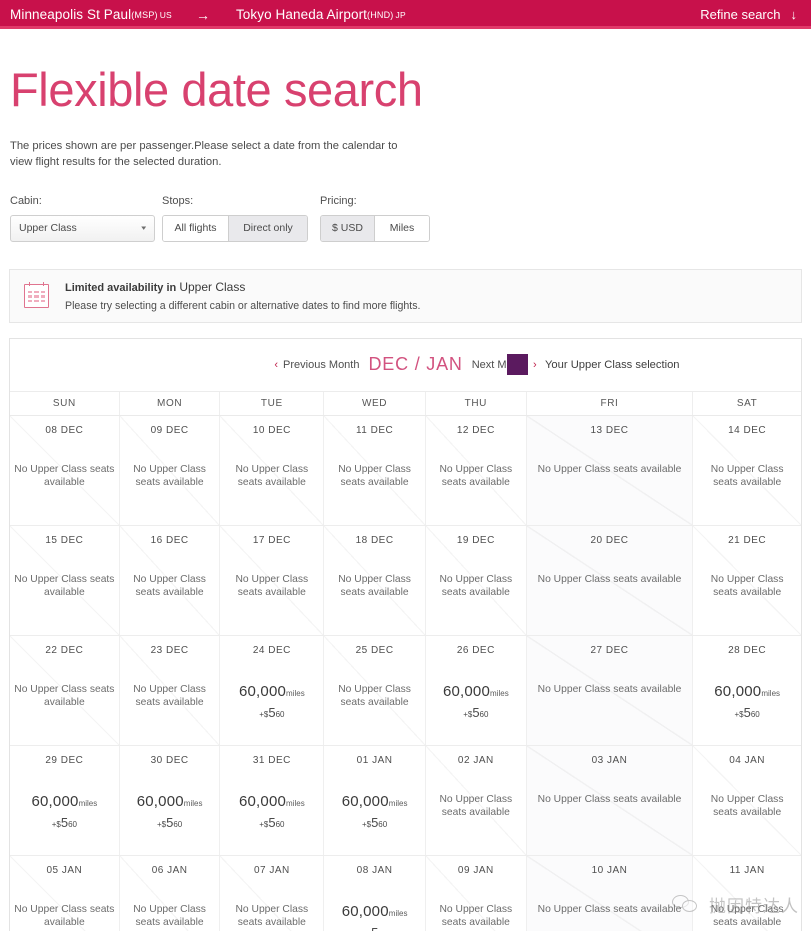 The height and width of the screenshot is (931, 811). I want to click on legend-color-swatch, so click(517, 365).